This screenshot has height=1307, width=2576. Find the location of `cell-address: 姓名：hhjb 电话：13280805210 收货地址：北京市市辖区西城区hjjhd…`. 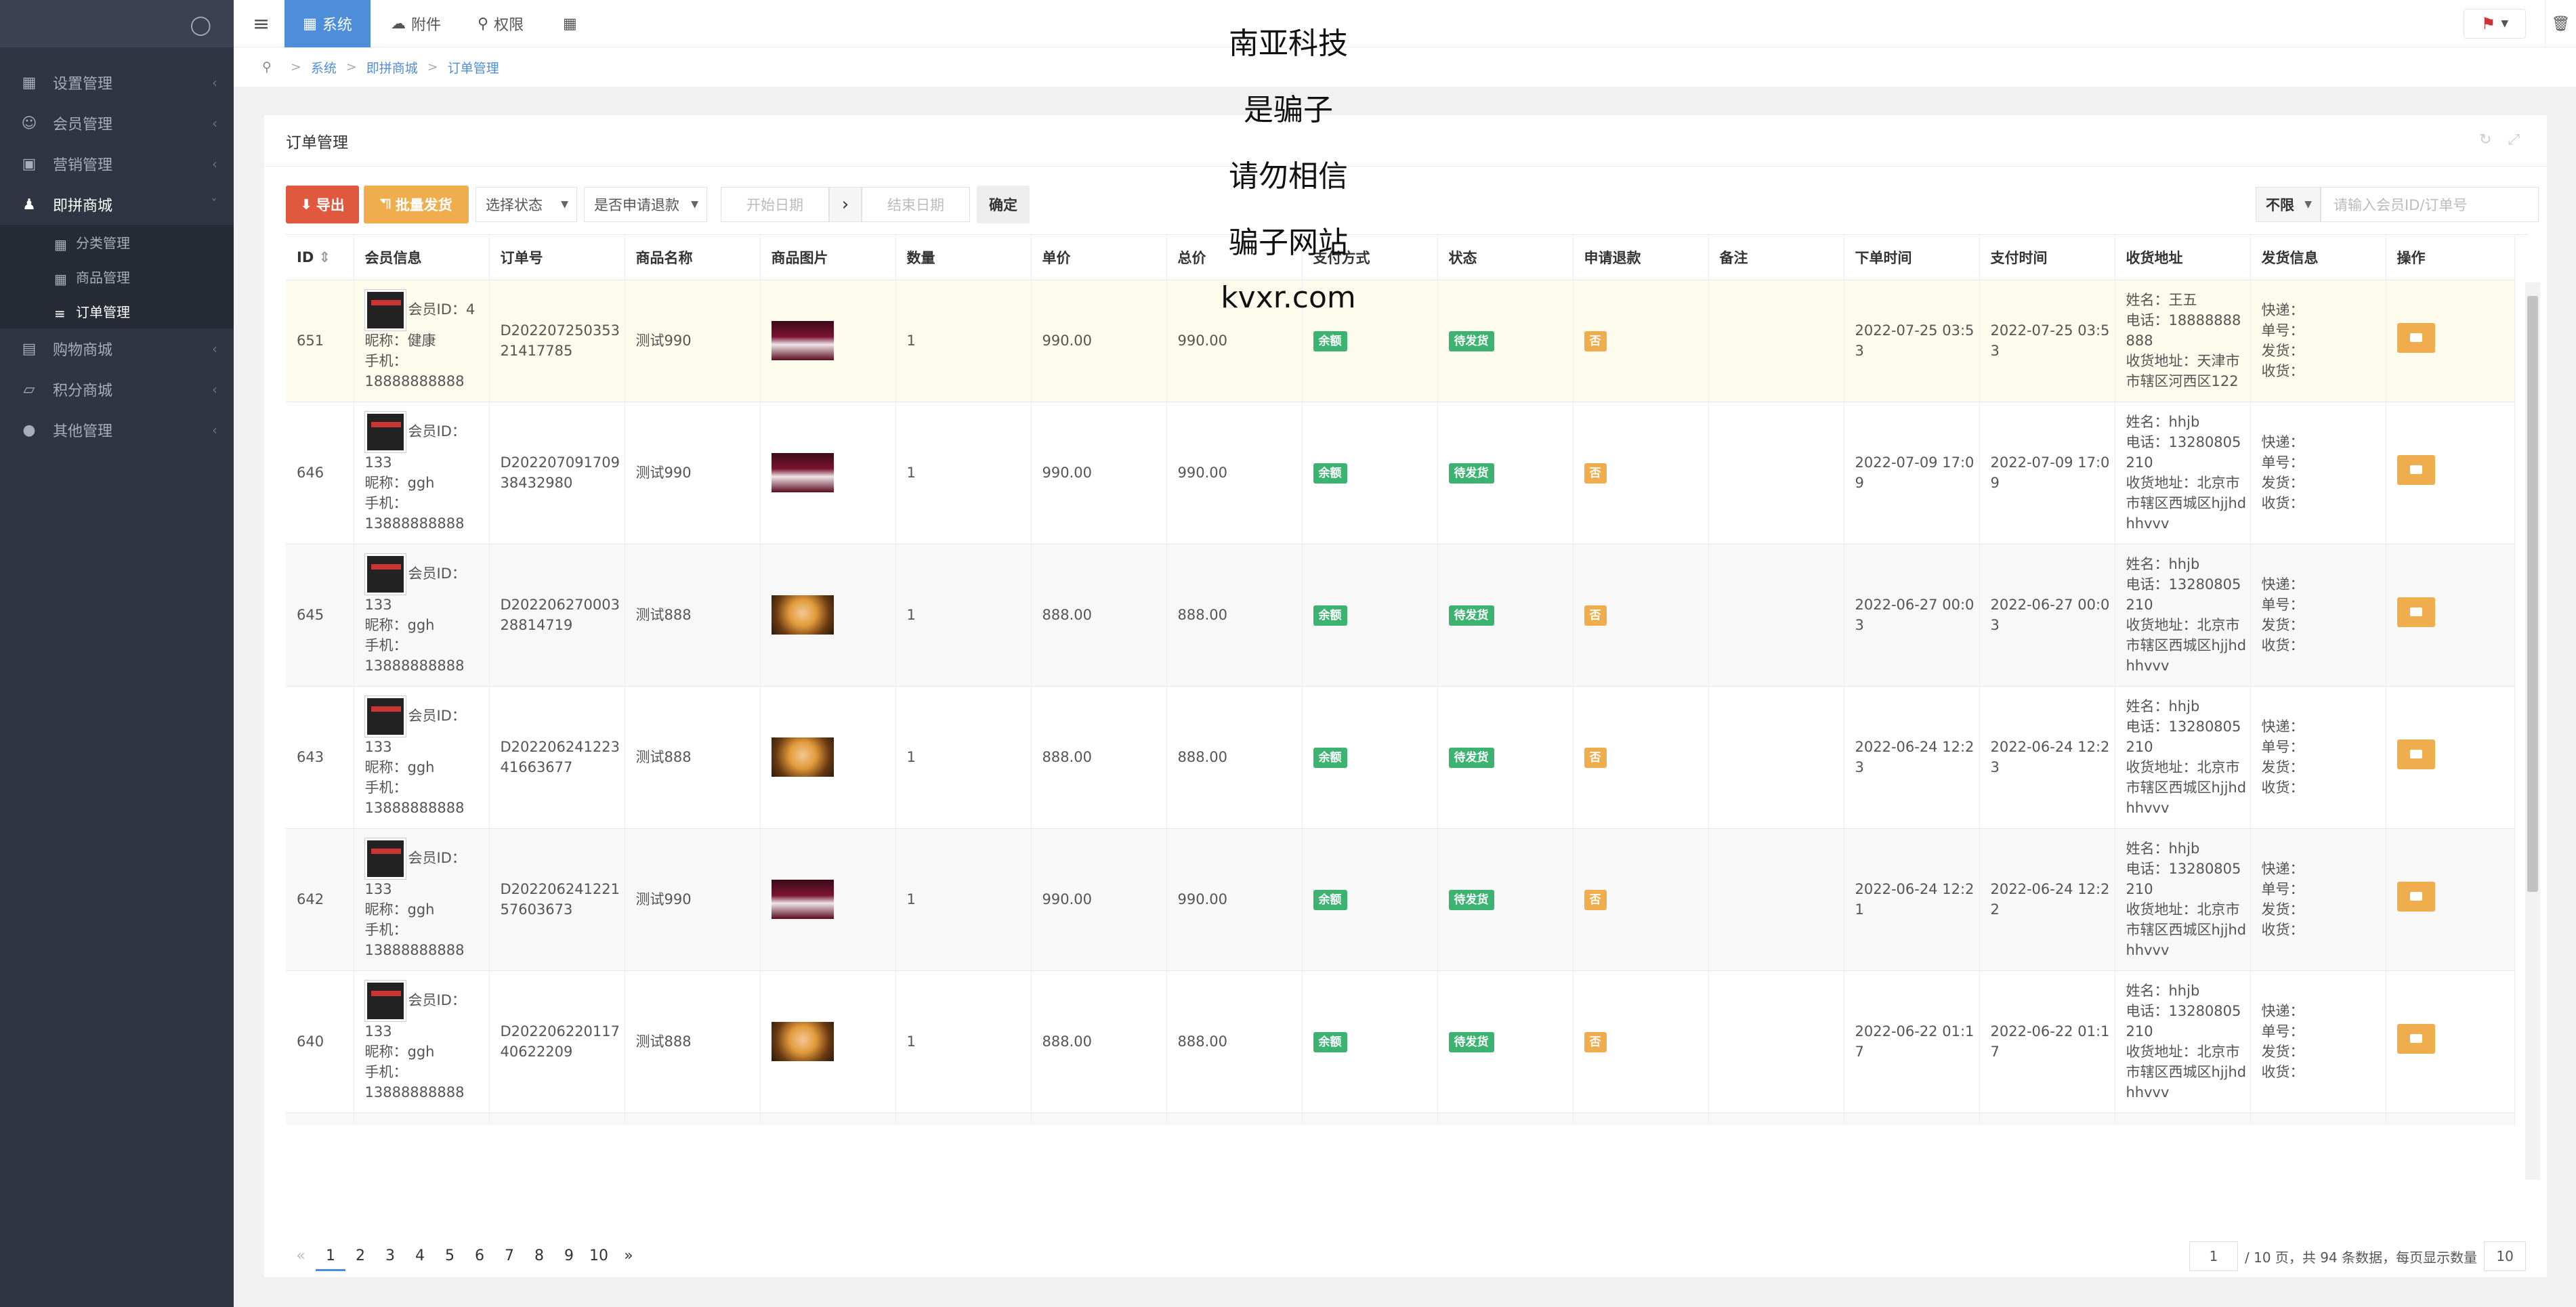

cell-address: 姓名：hhjb 电话：13280805210 收货地址：北京市市辖区西城区hjjhd… is located at coordinates (2183, 1041).